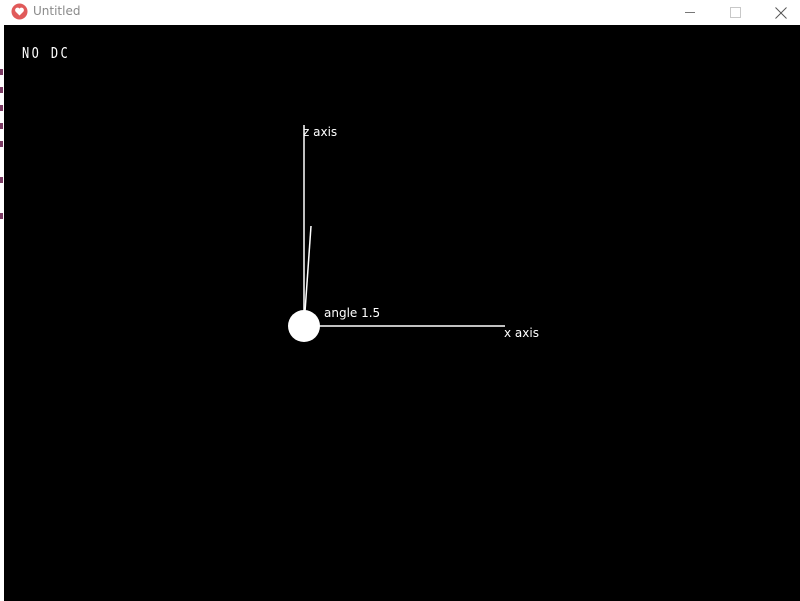  Describe the element at coordinates (57, 11) in the screenshot. I see `window-title: Untitled` at that location.